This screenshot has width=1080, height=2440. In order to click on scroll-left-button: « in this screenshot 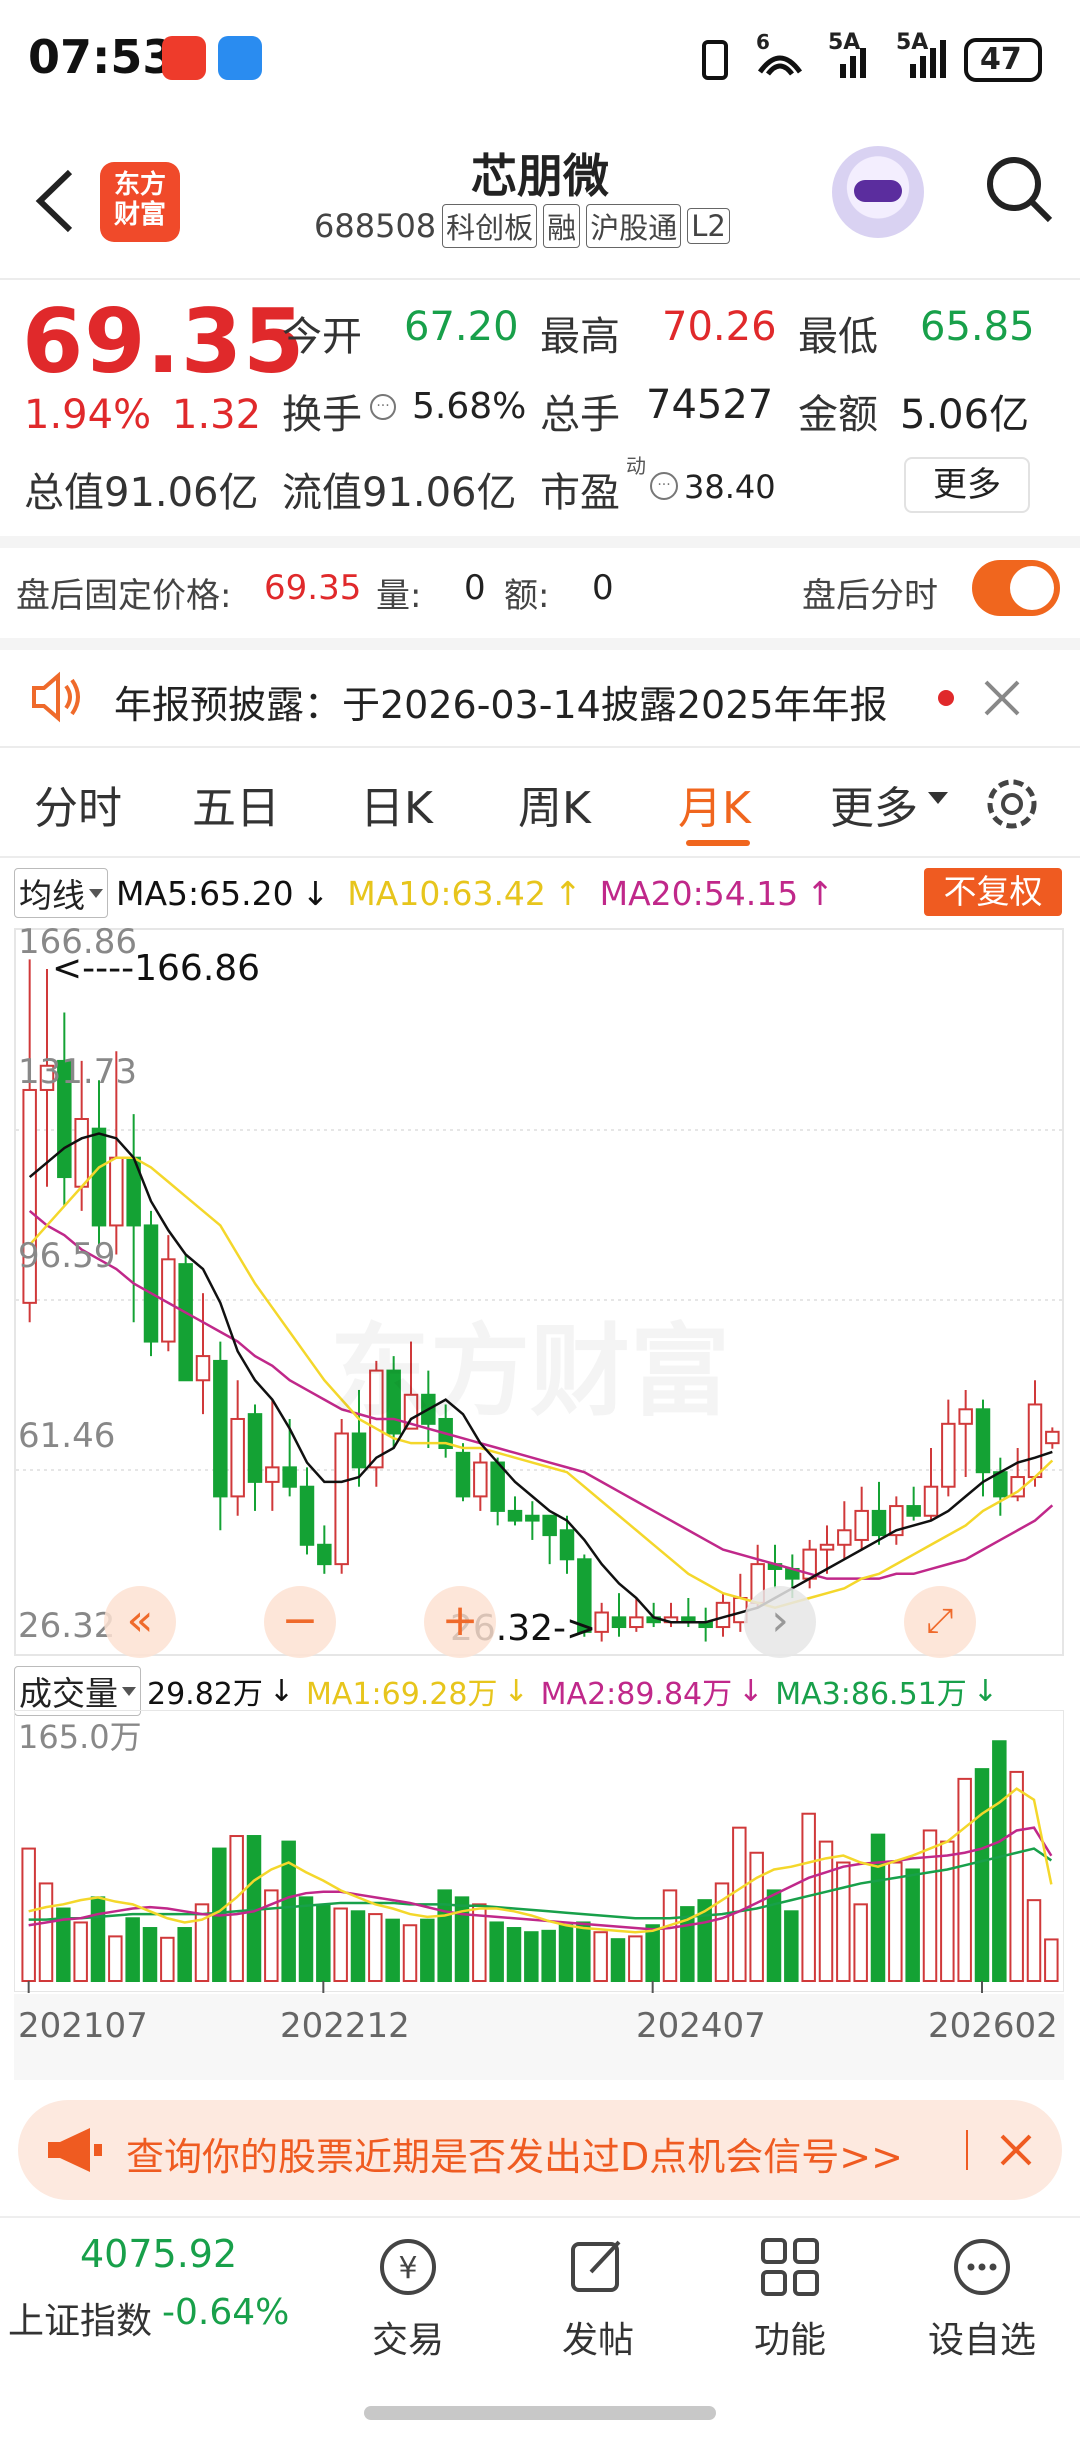, I will do `click(140, 1622)`.